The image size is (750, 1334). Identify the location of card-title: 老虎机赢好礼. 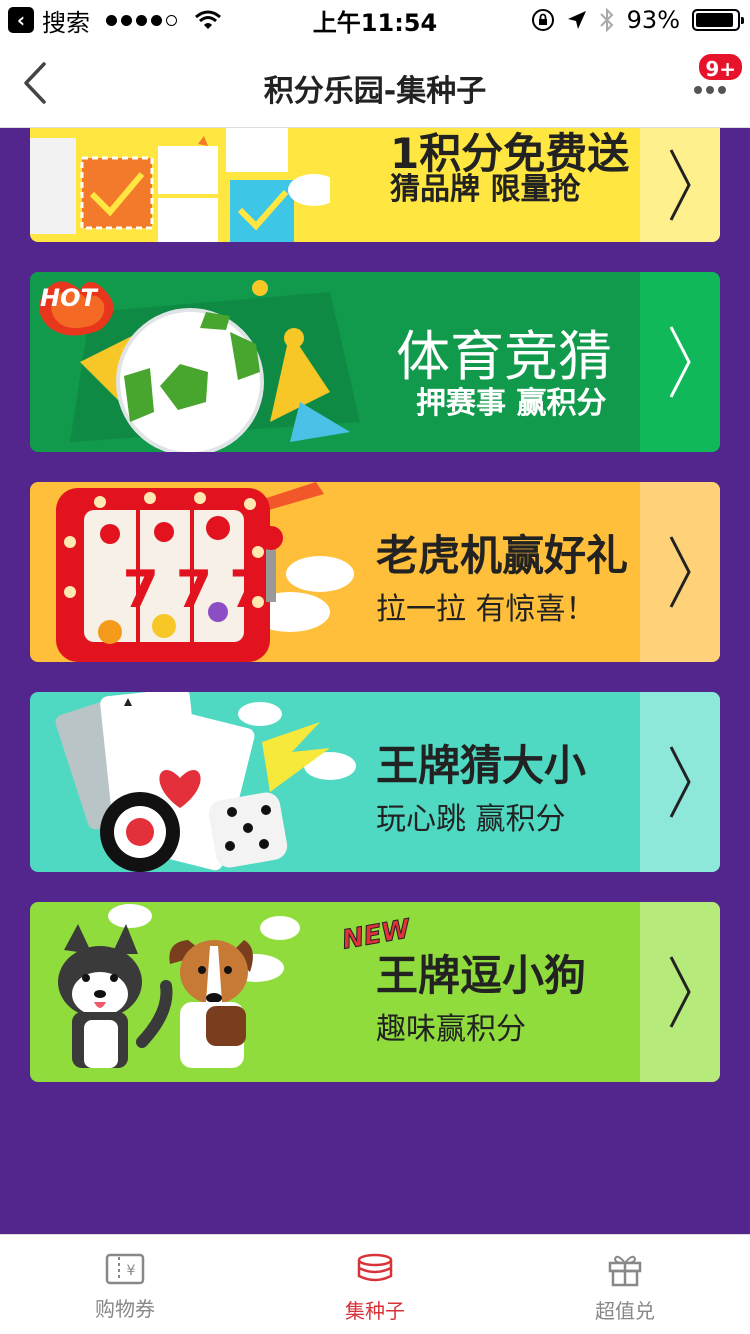
(502, 555).